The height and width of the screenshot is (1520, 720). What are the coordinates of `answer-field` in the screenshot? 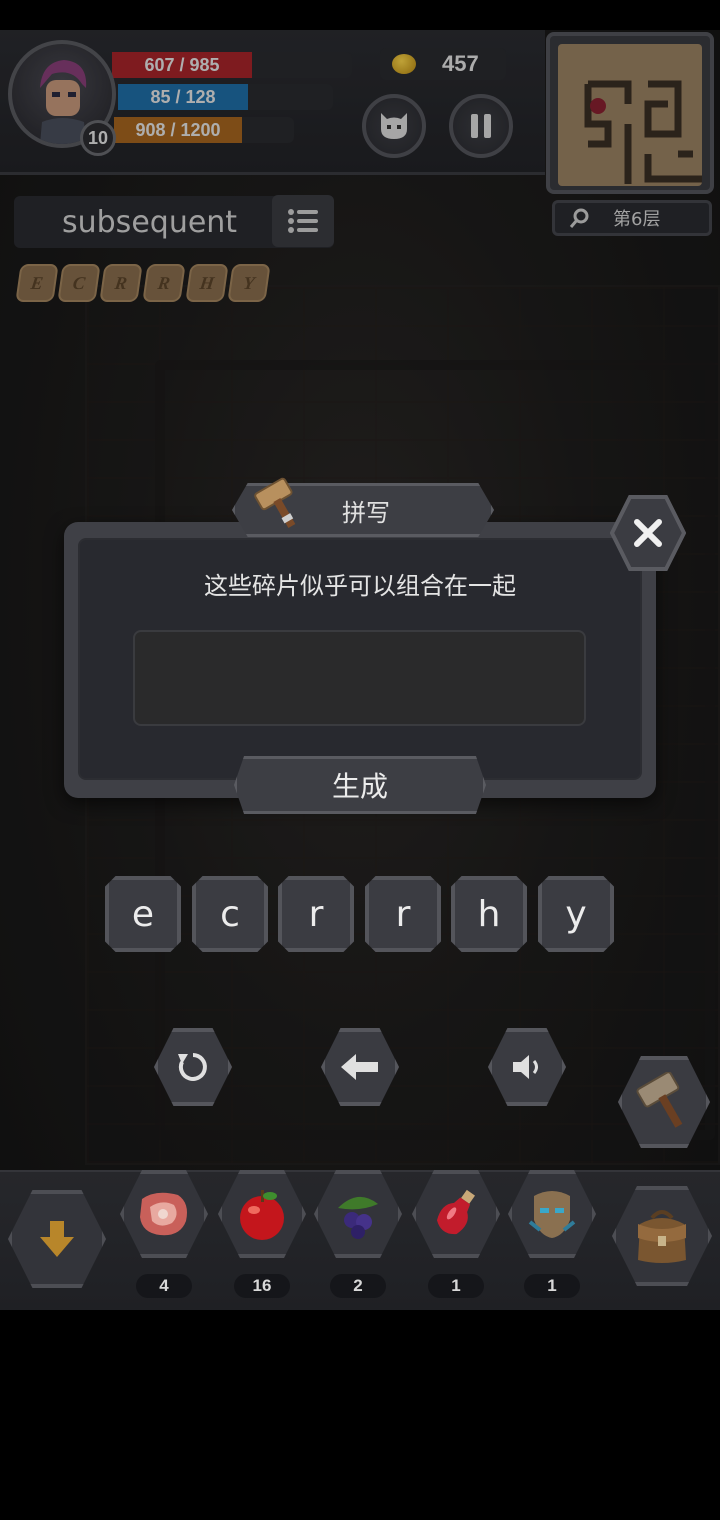 It's located at (359, 678).